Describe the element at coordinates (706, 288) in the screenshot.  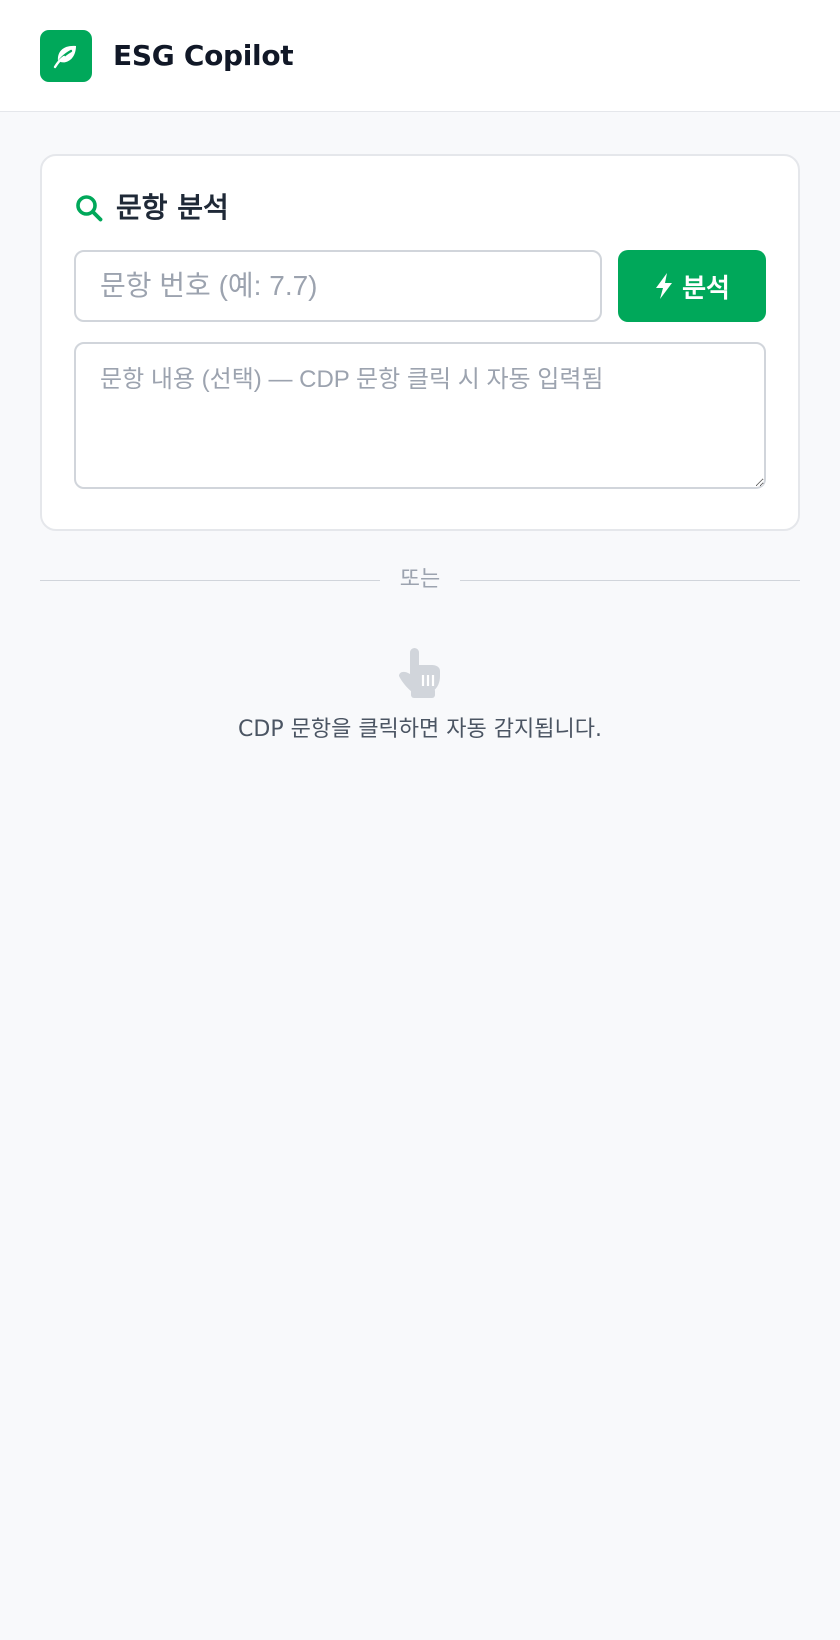
I see `analyze-button-label: 분석` at that location.